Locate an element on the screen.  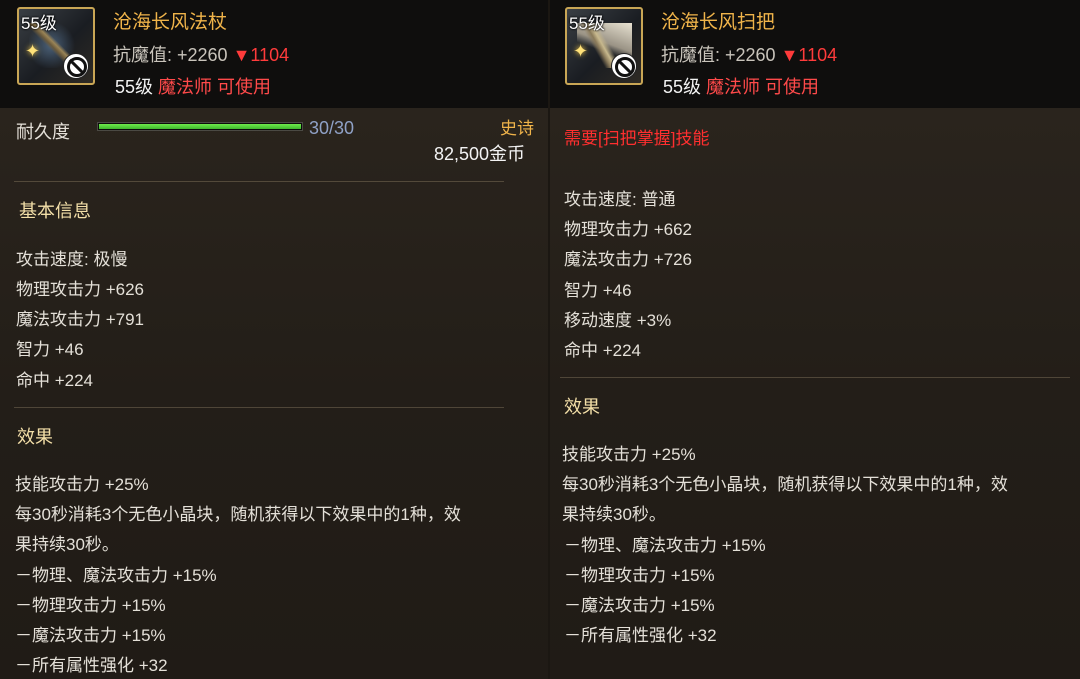
stat-line: 攻击速度: 普通 is located at coordinates (620, 199).